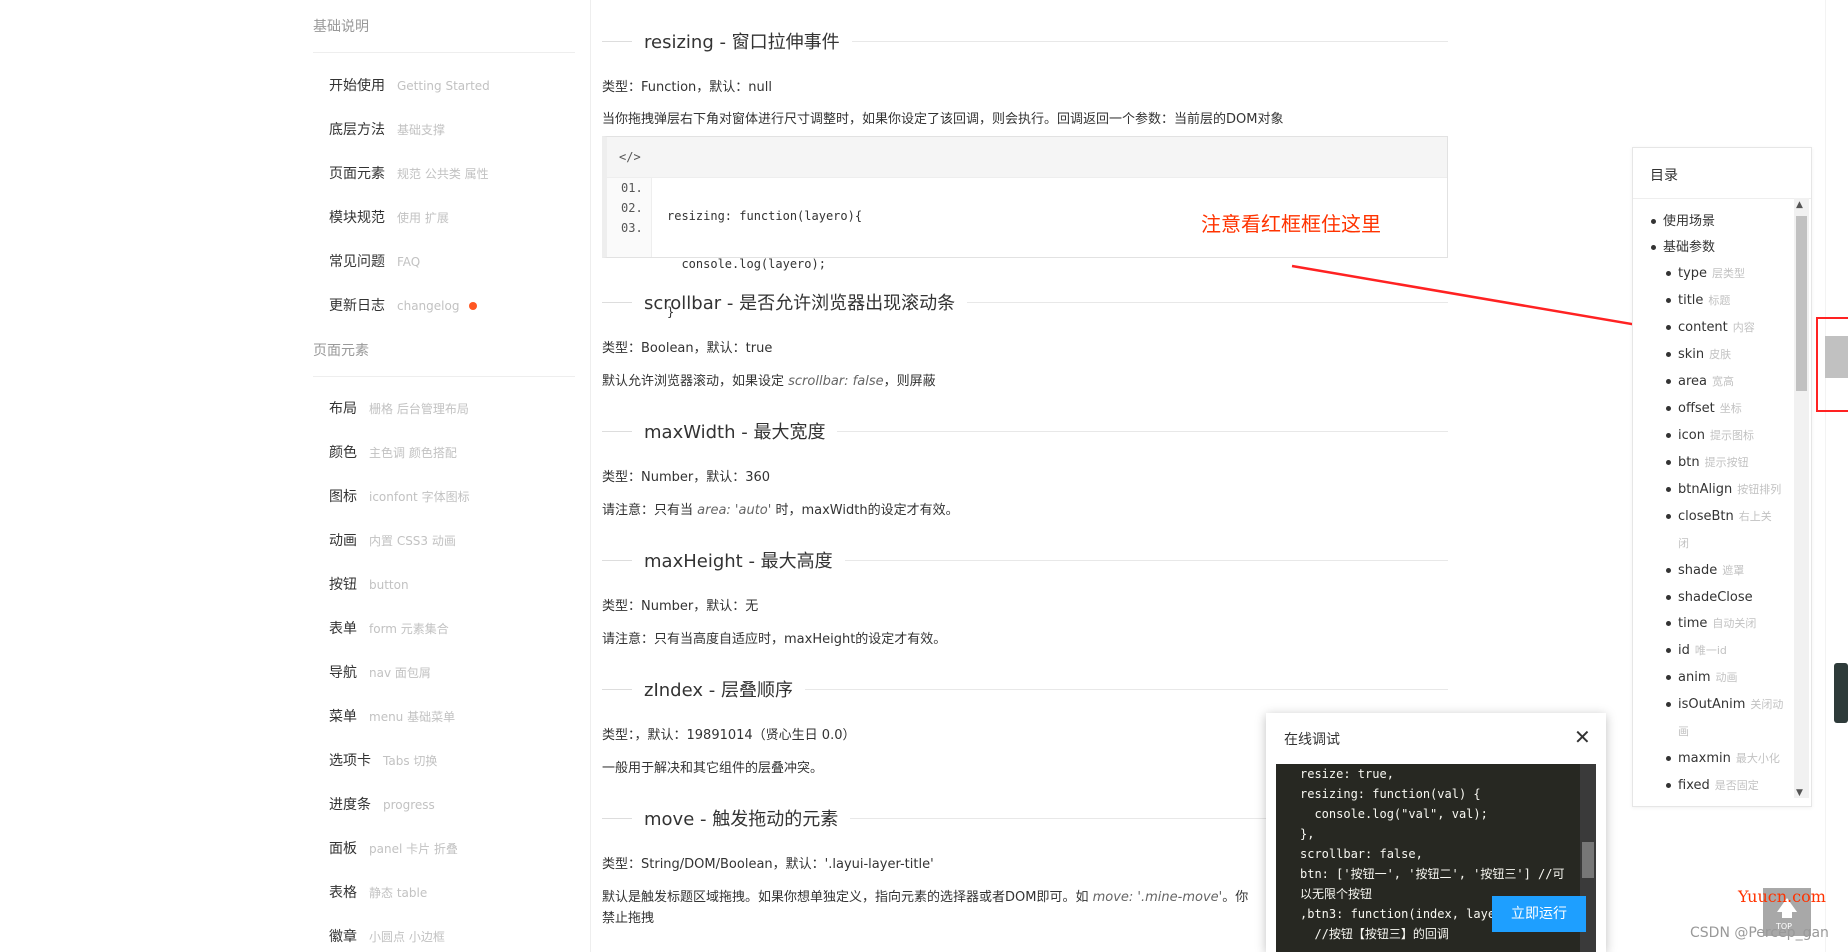 The image size is (1848, 952). What do you see at coordinates (387, 129) in the screenshot?
I see `sidebar-item-base-methods: 底层方法 基础支撑` at bounding box center [387, 129].